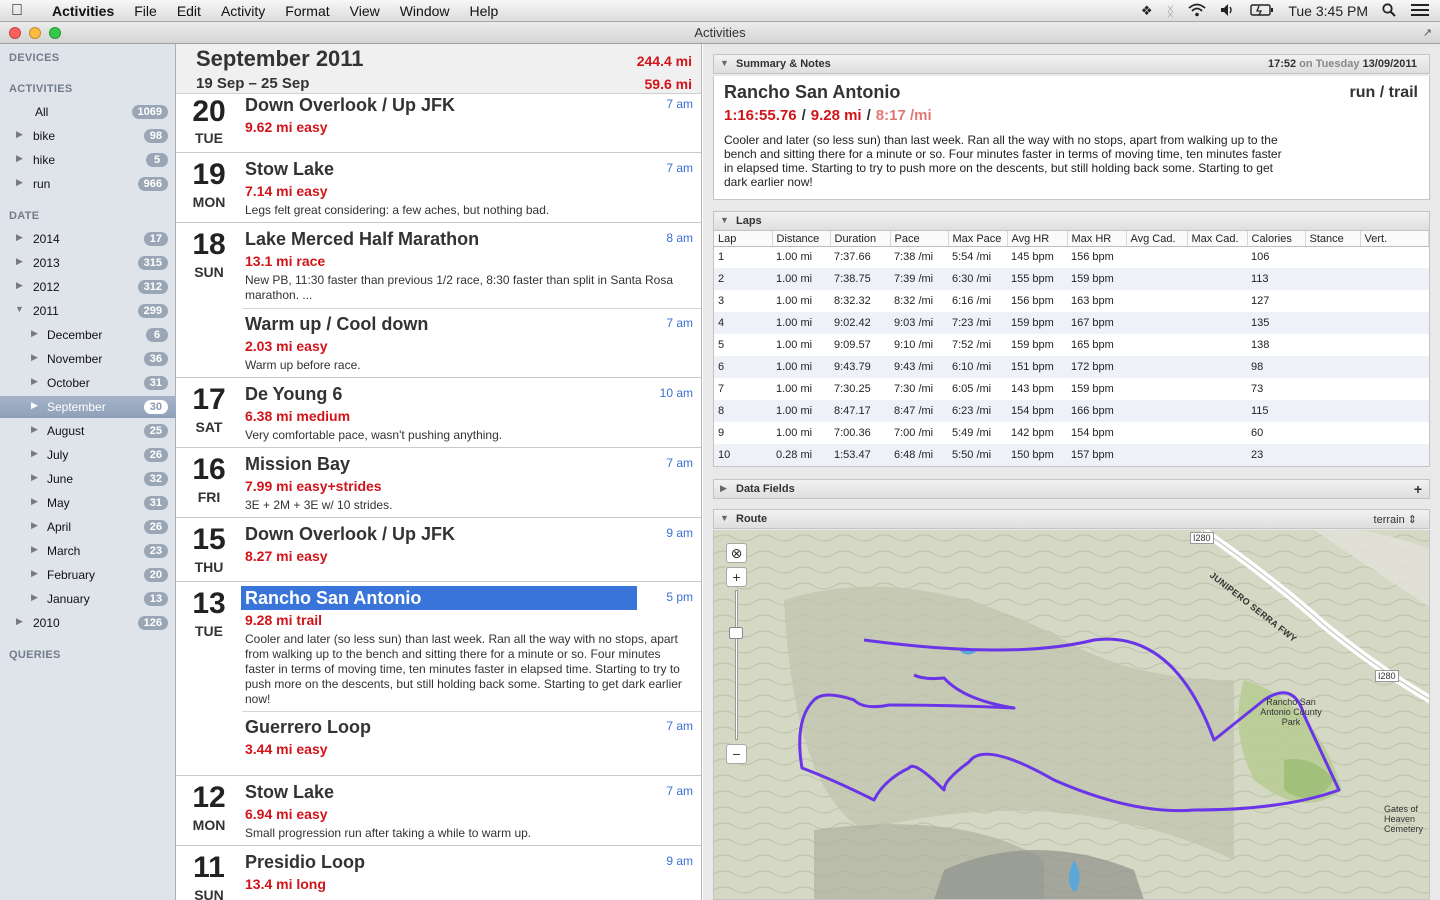 The height and width of the screenshot is (900, 1440). I want to click on sidebar-item-june: ▶ June 32, so click(88, 479).